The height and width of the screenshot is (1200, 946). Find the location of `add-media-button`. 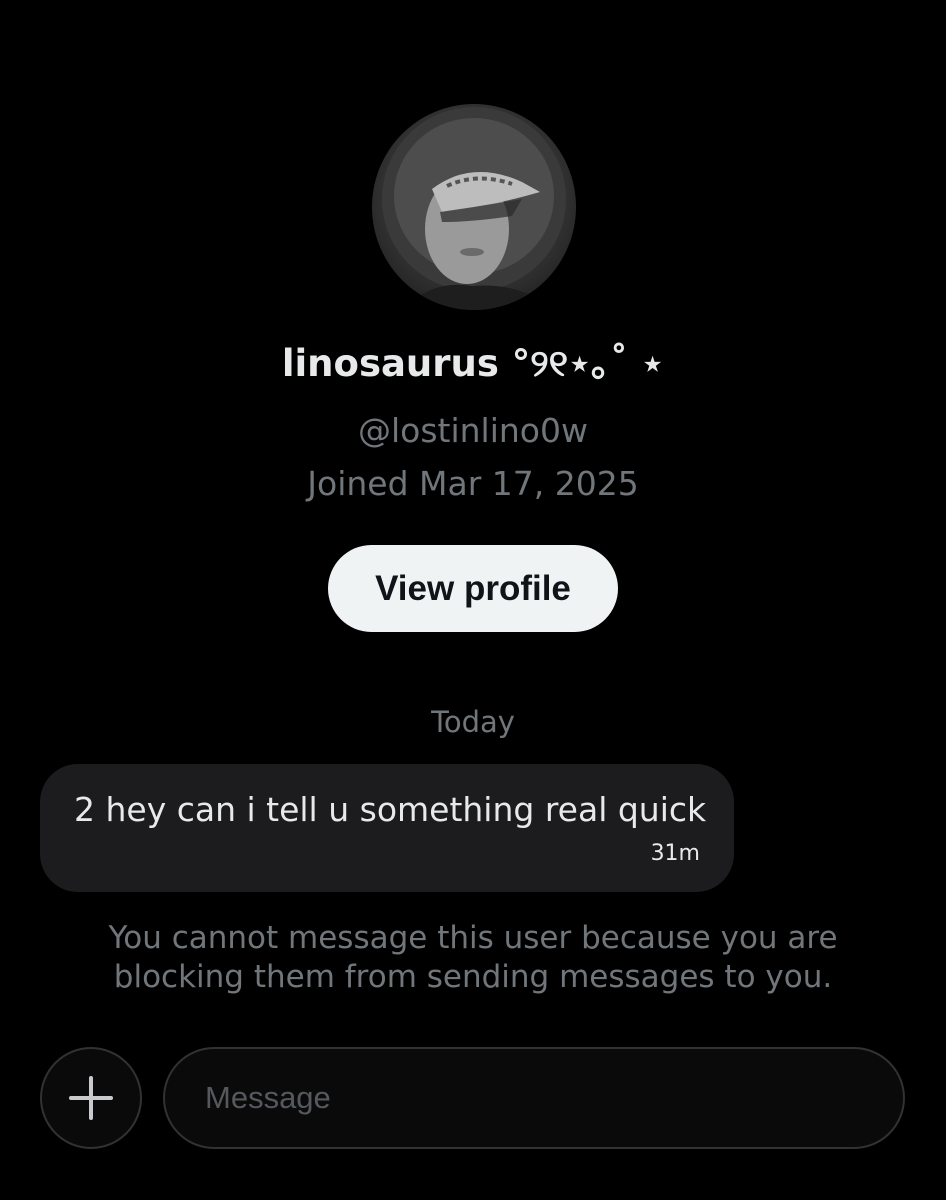

add-media-button is located at coordinates (91, 1098).